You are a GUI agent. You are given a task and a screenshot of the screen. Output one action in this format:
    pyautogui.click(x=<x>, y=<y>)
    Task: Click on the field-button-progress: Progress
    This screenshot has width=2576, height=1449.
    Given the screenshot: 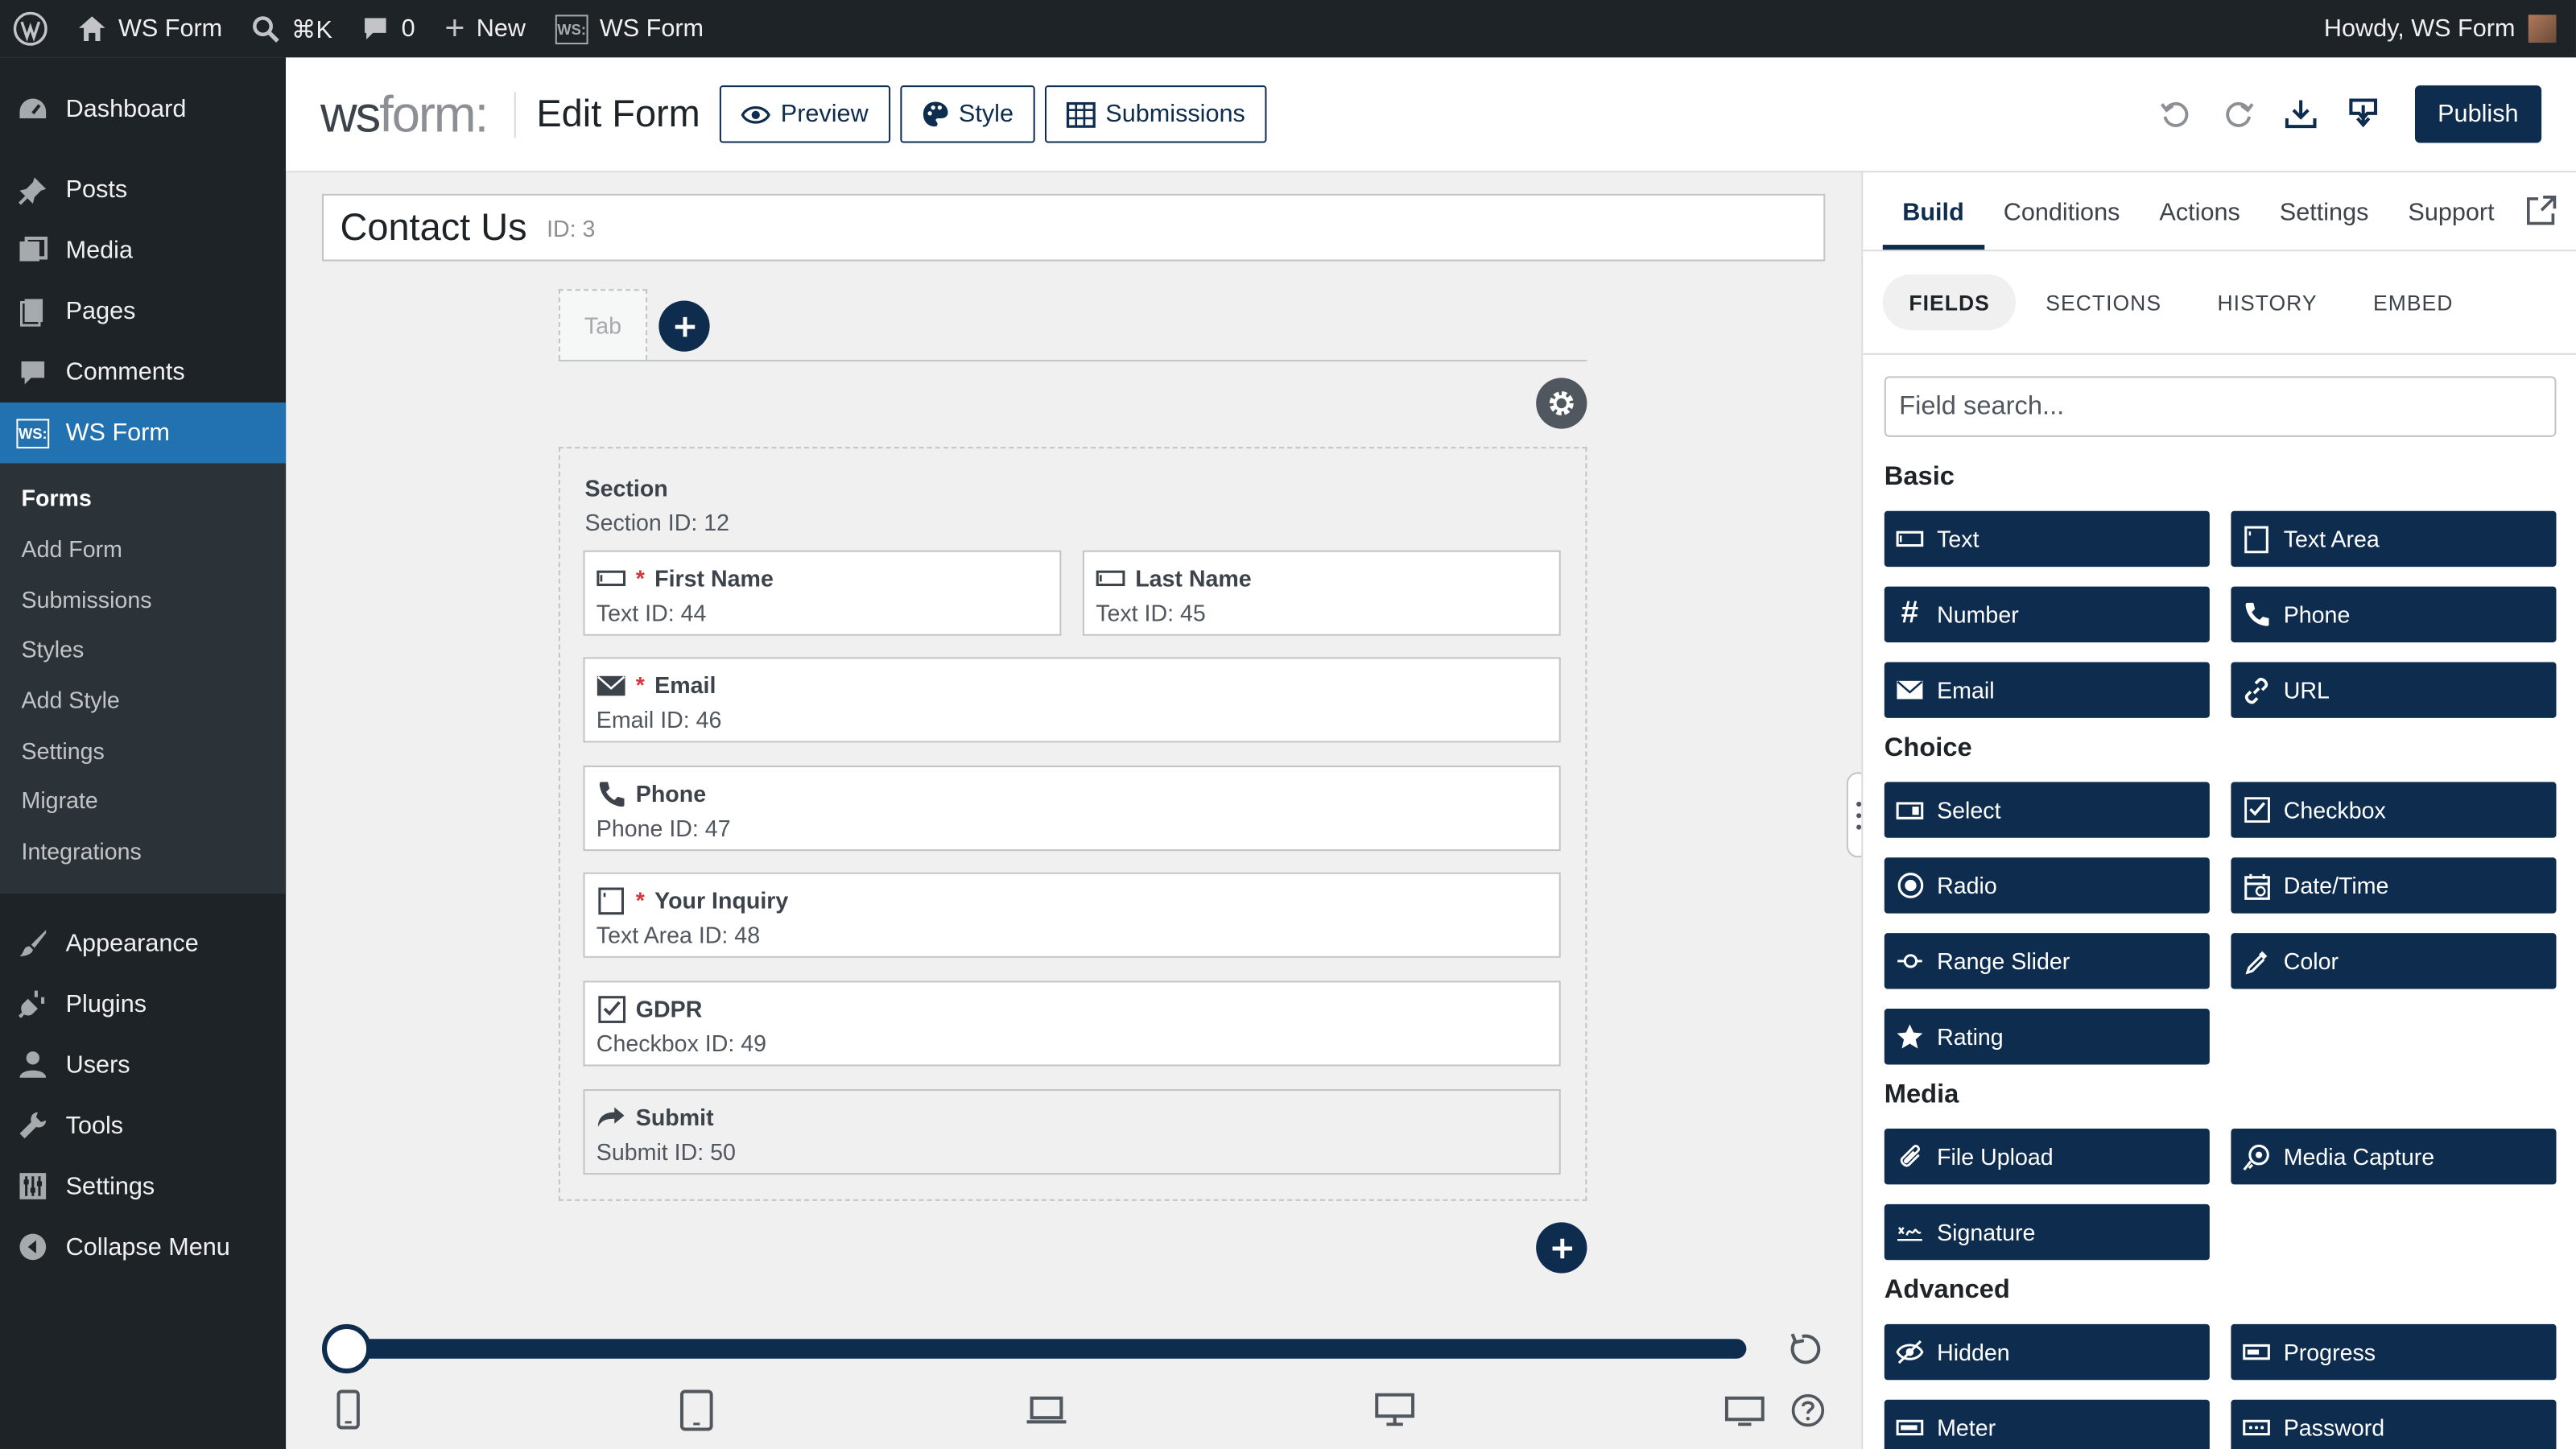 What is the action you would take?
    pyautogui.click(x=2394, y=1352)
    